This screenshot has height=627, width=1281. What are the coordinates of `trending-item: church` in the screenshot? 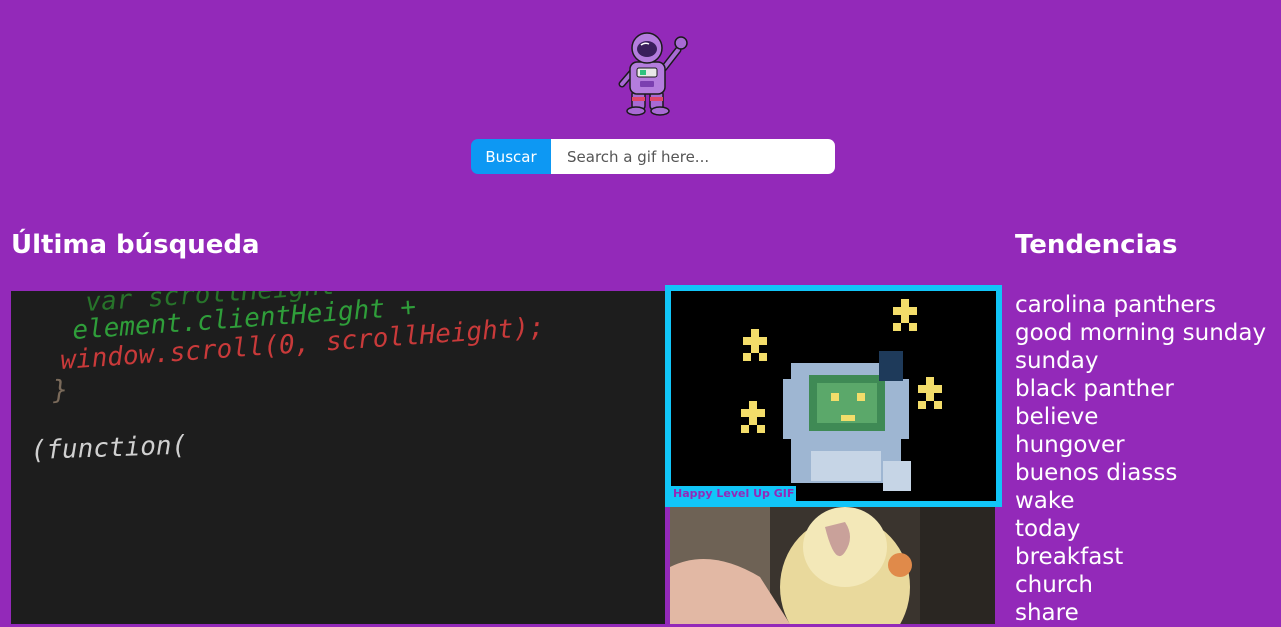 It's located at (1140, 585).